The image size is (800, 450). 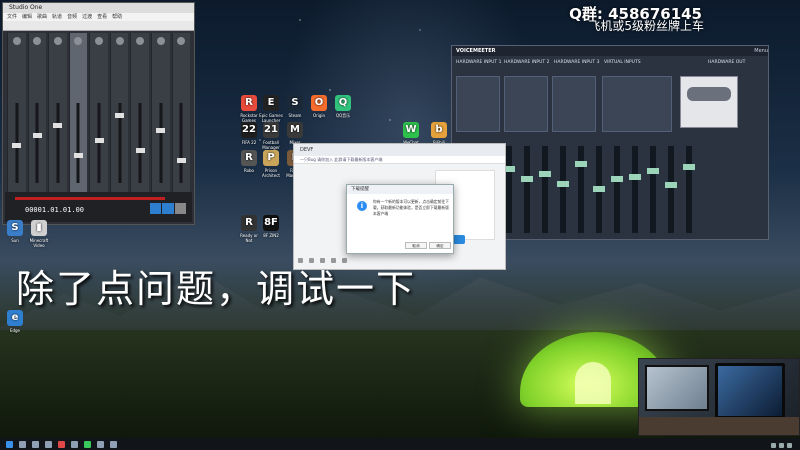 What do you see at coordinates (416, 245) in the screenshot?
I see `dialog-cancel-button: 取消` at bounding box center [416, 245].